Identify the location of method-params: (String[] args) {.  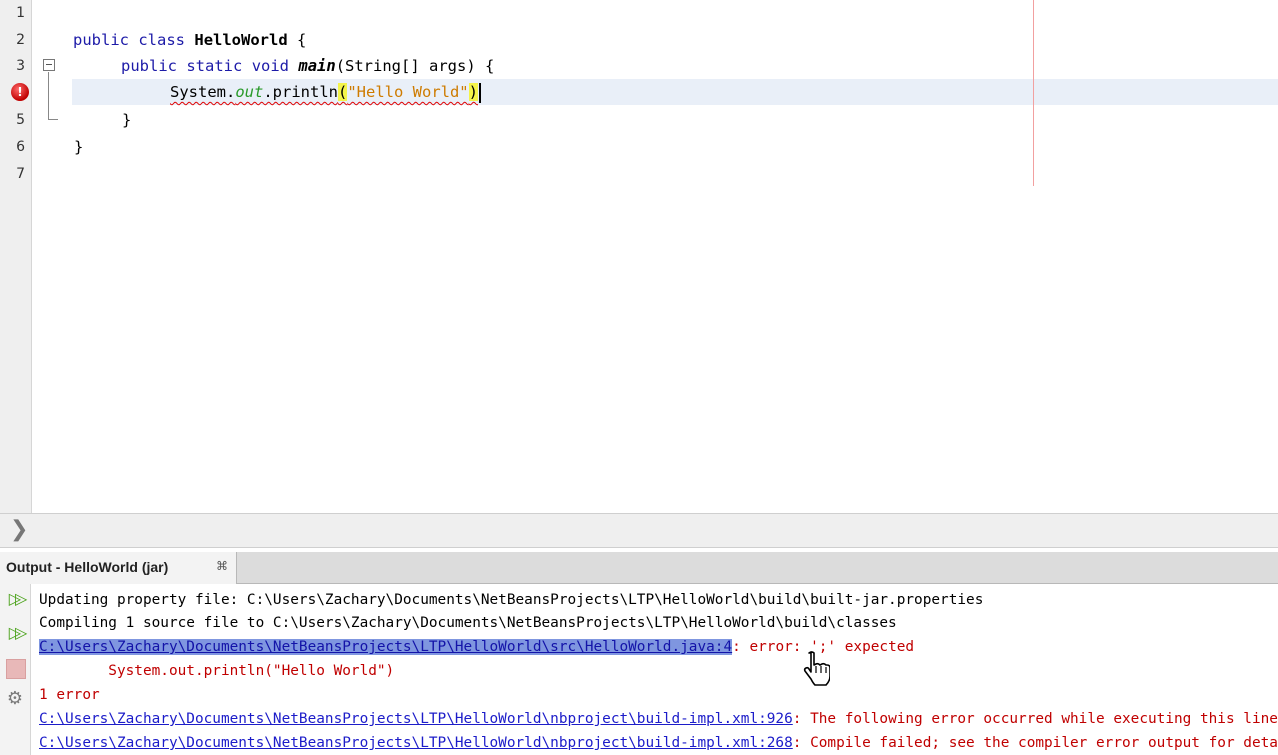
(415, 66).